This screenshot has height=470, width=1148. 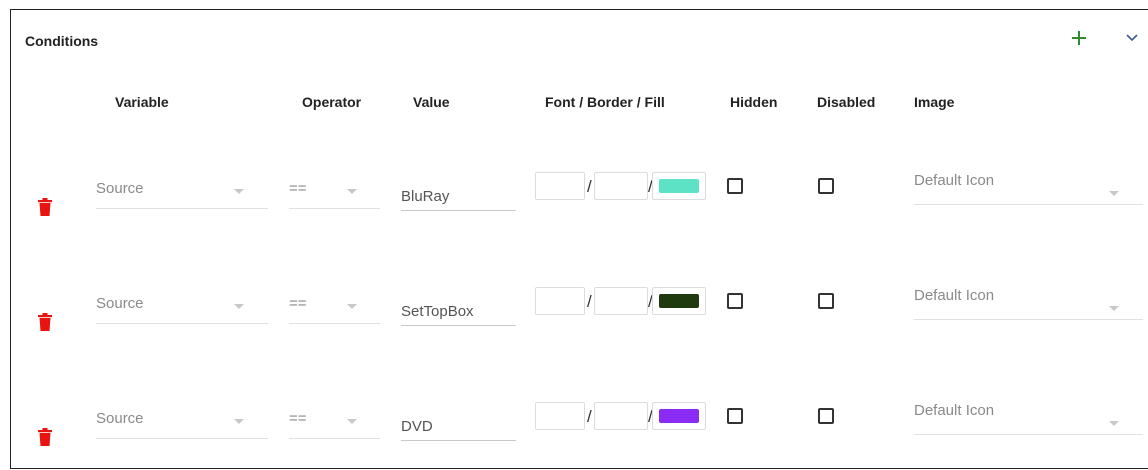 I want to click on column-header-operator: Operator, so click(x=332, y=102).